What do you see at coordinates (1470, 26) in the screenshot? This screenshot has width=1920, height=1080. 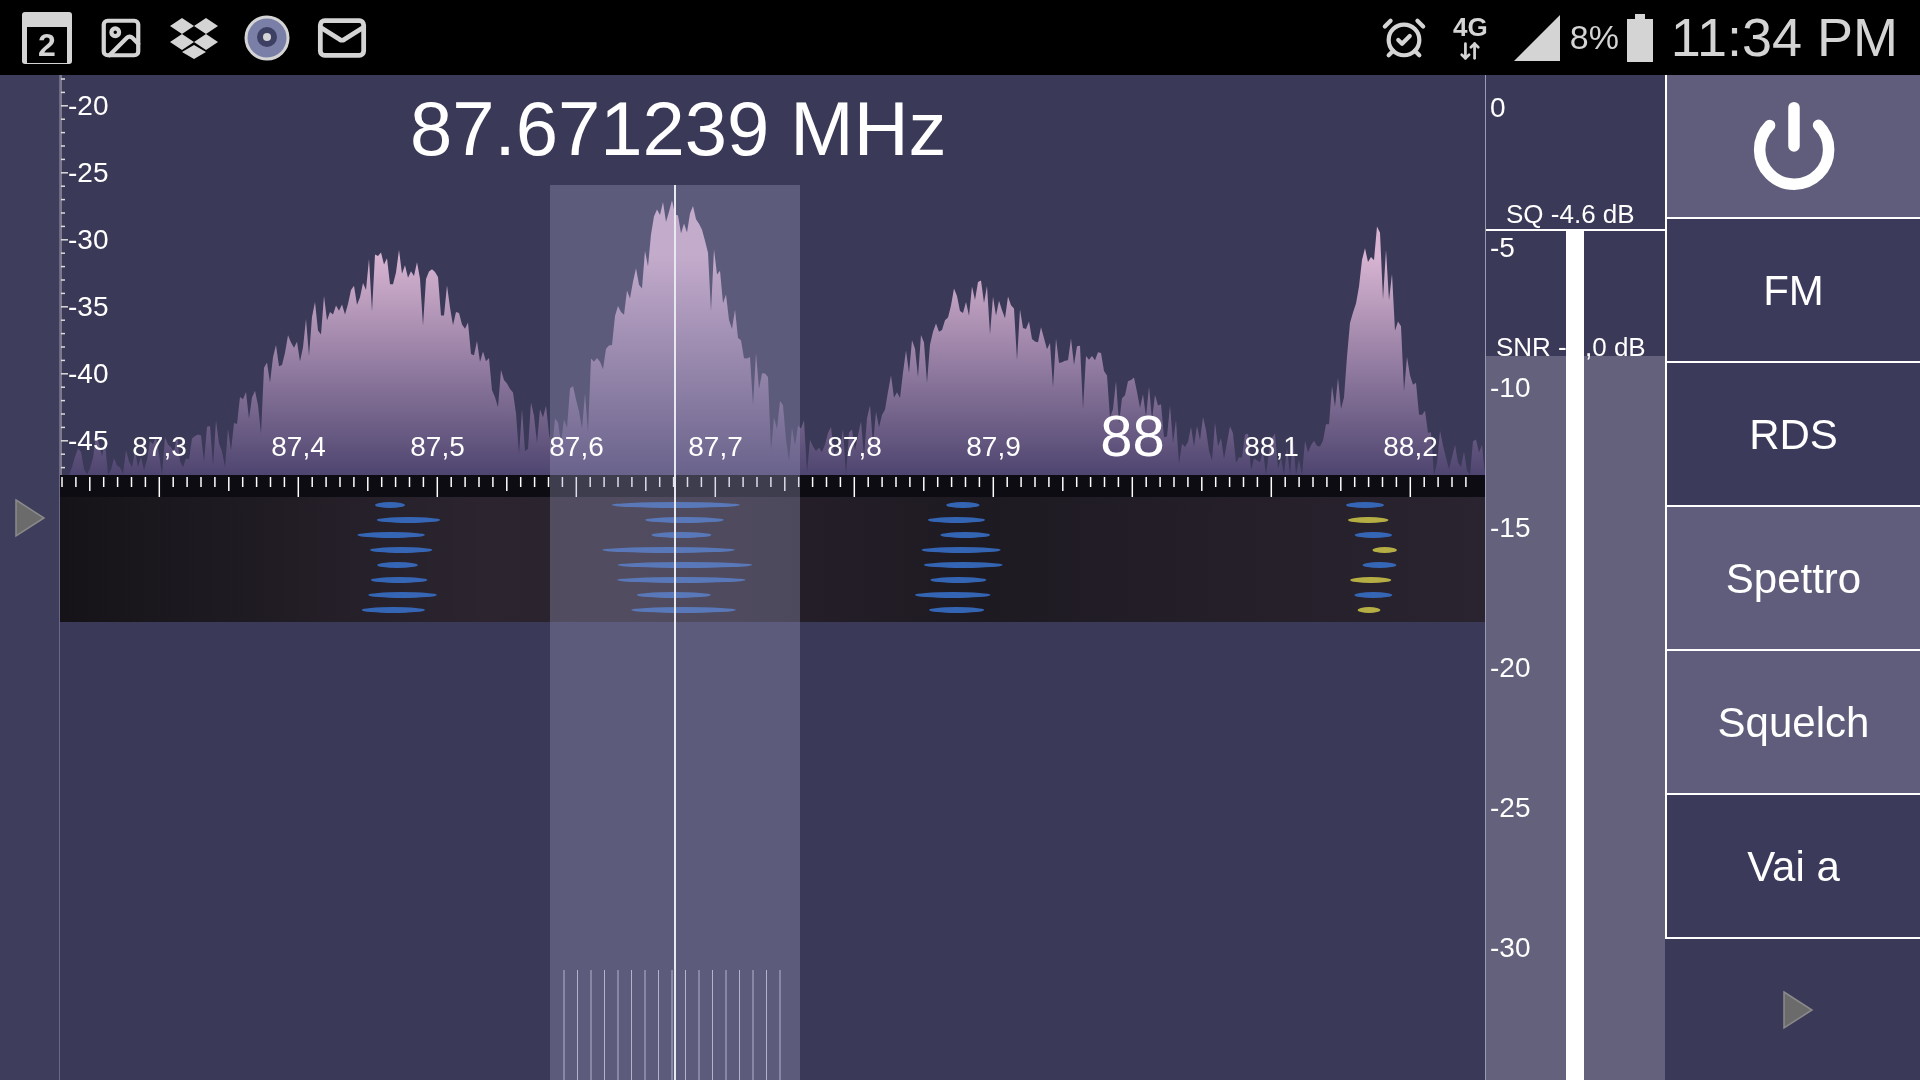 I see `network-type: 4G` at bounding box center [1470, 26].